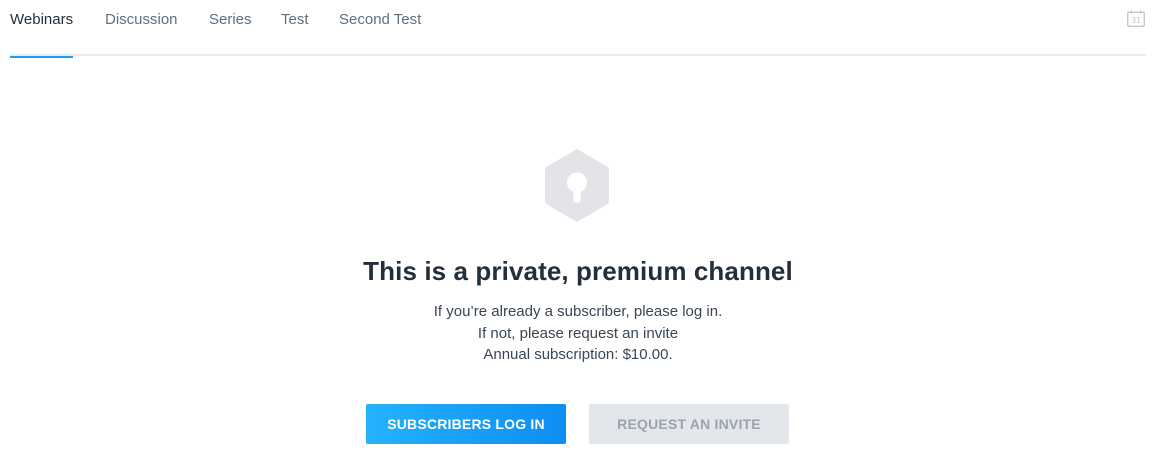 Image resolution: width=1156 pixels, height=463 pixels. I want to click on subscription-price-text: Annual subscription: $10.00., so click(578, 354).